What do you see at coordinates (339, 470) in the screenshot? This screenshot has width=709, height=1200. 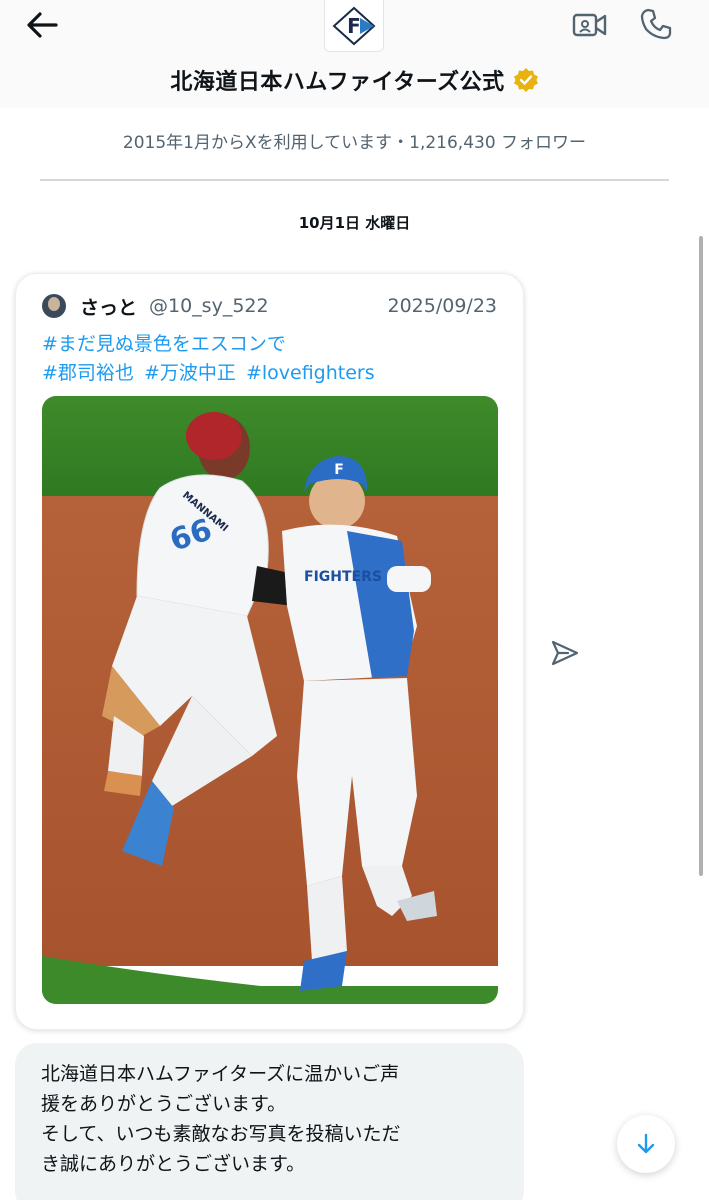 I see `helmet-letter: F` at bounding box center [339, 470].